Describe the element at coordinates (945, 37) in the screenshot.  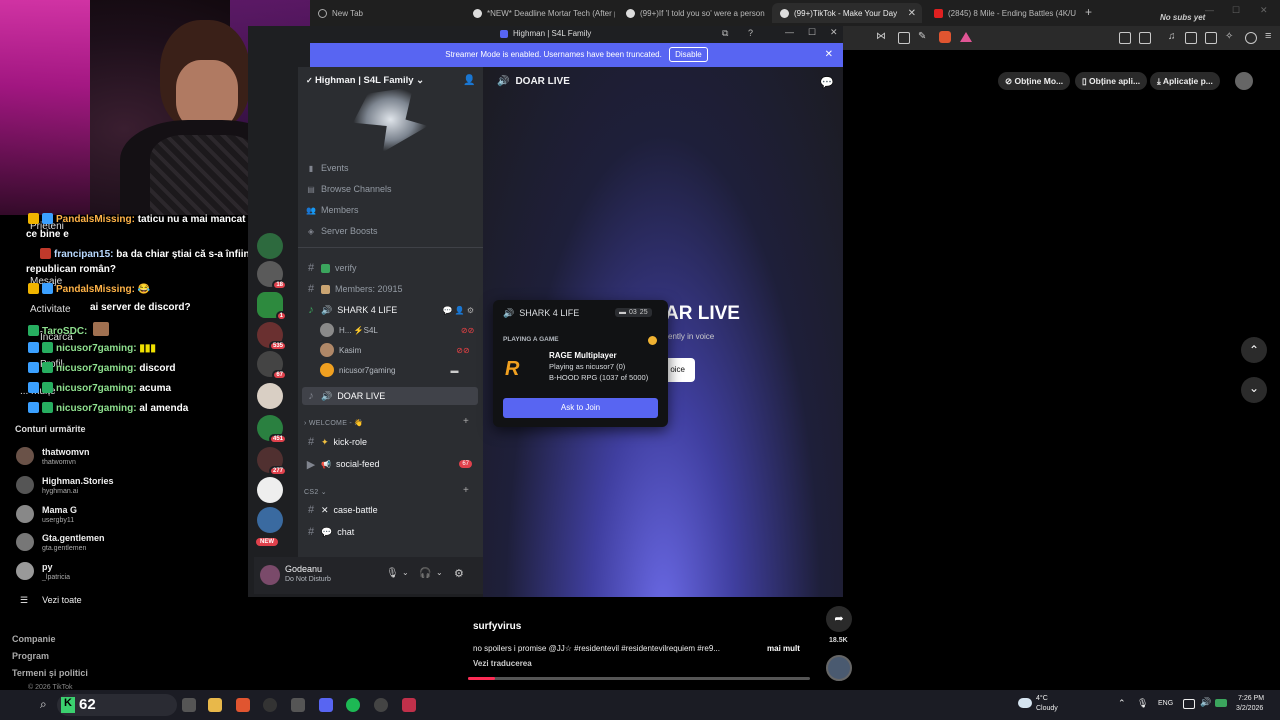
I see `brave-shield-icon` at that location.